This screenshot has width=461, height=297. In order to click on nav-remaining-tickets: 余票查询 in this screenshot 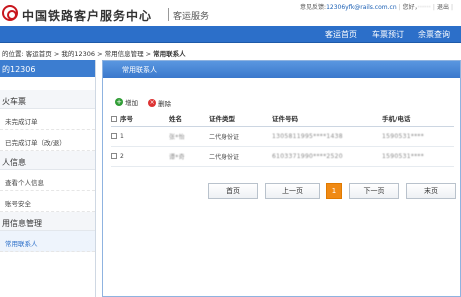, I will do `click(434, 34)`.